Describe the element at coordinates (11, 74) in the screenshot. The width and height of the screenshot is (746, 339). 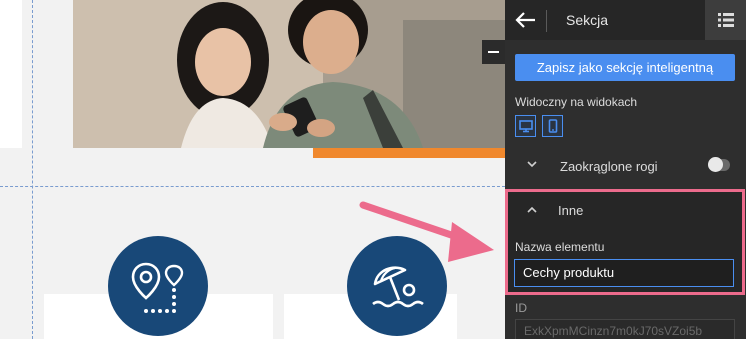
I see `content-card` at that location.